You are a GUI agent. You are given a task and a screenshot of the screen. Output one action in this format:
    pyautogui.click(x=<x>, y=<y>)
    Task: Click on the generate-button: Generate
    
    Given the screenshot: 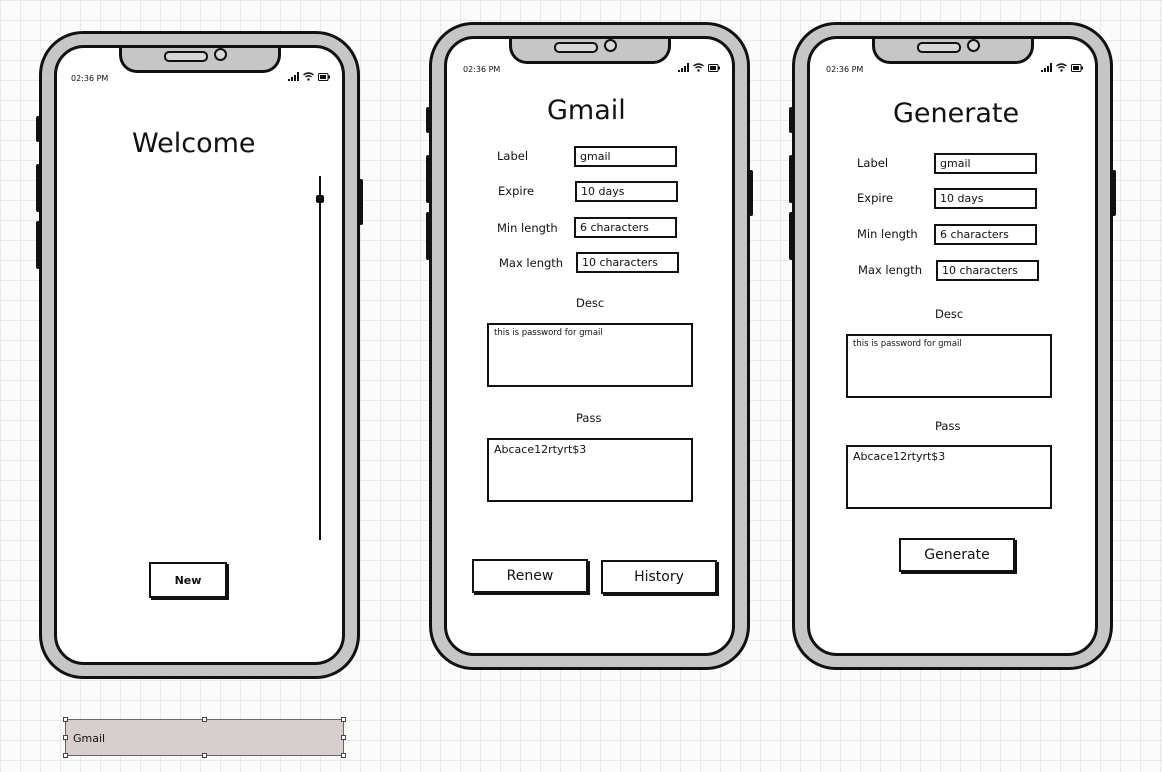 What is the action you would take?
    pyautogui.click(x=957, y=555)
    